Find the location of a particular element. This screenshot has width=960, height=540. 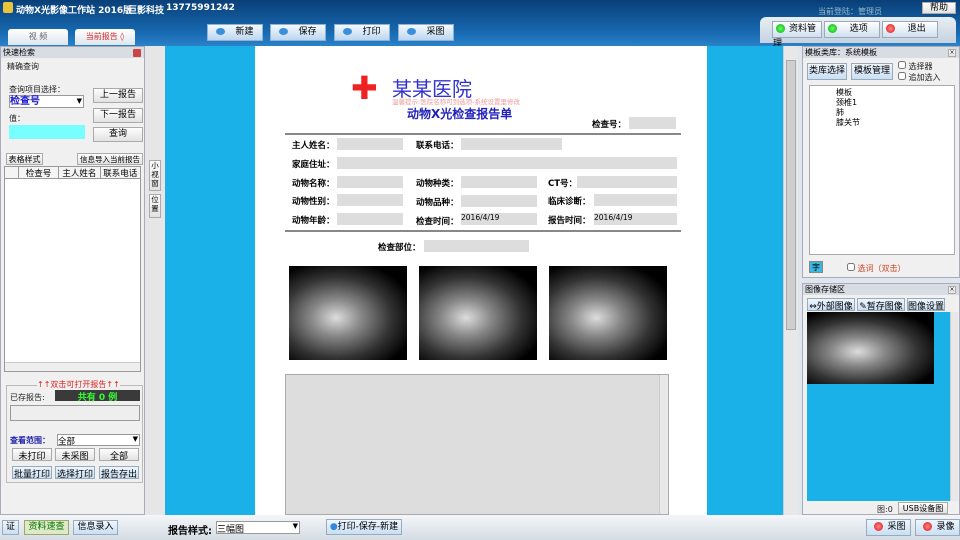

tree-item: 膝关节 is located at coordinates (895, 123).